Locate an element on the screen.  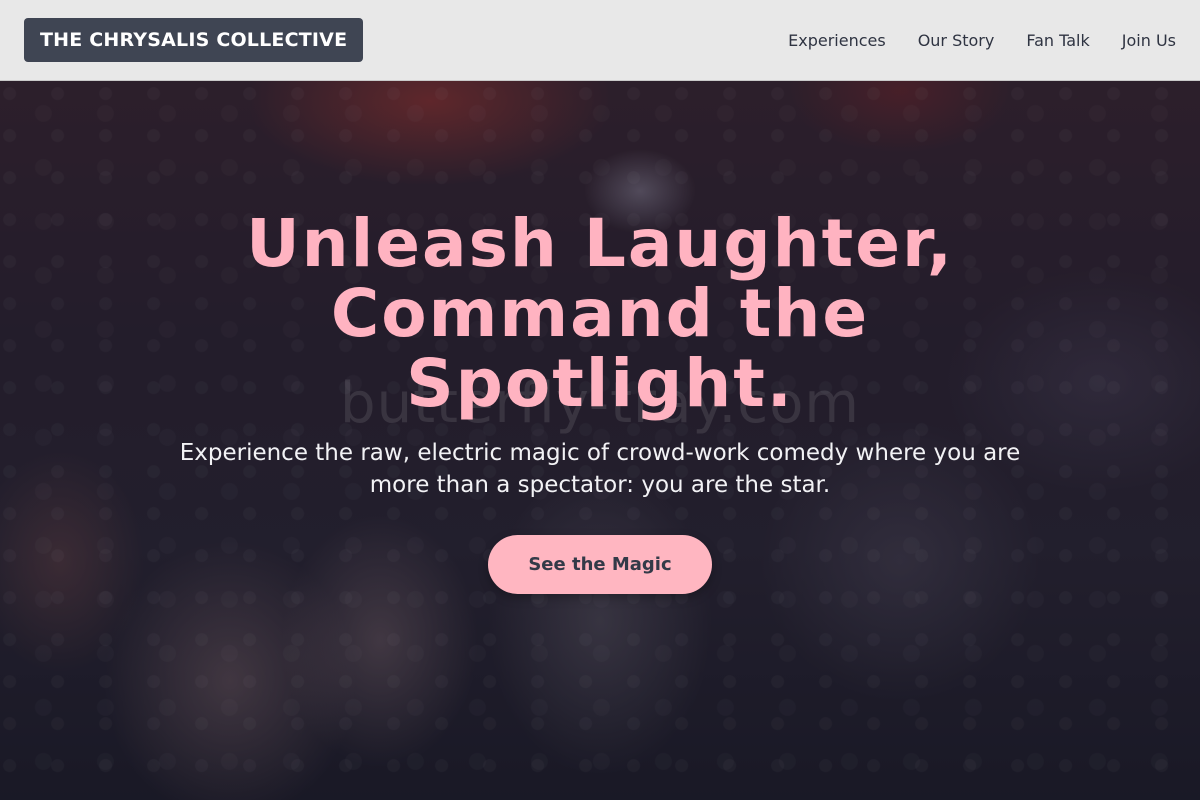
see-the-magic-button: See the Magic is located at coordinates (600, 564).